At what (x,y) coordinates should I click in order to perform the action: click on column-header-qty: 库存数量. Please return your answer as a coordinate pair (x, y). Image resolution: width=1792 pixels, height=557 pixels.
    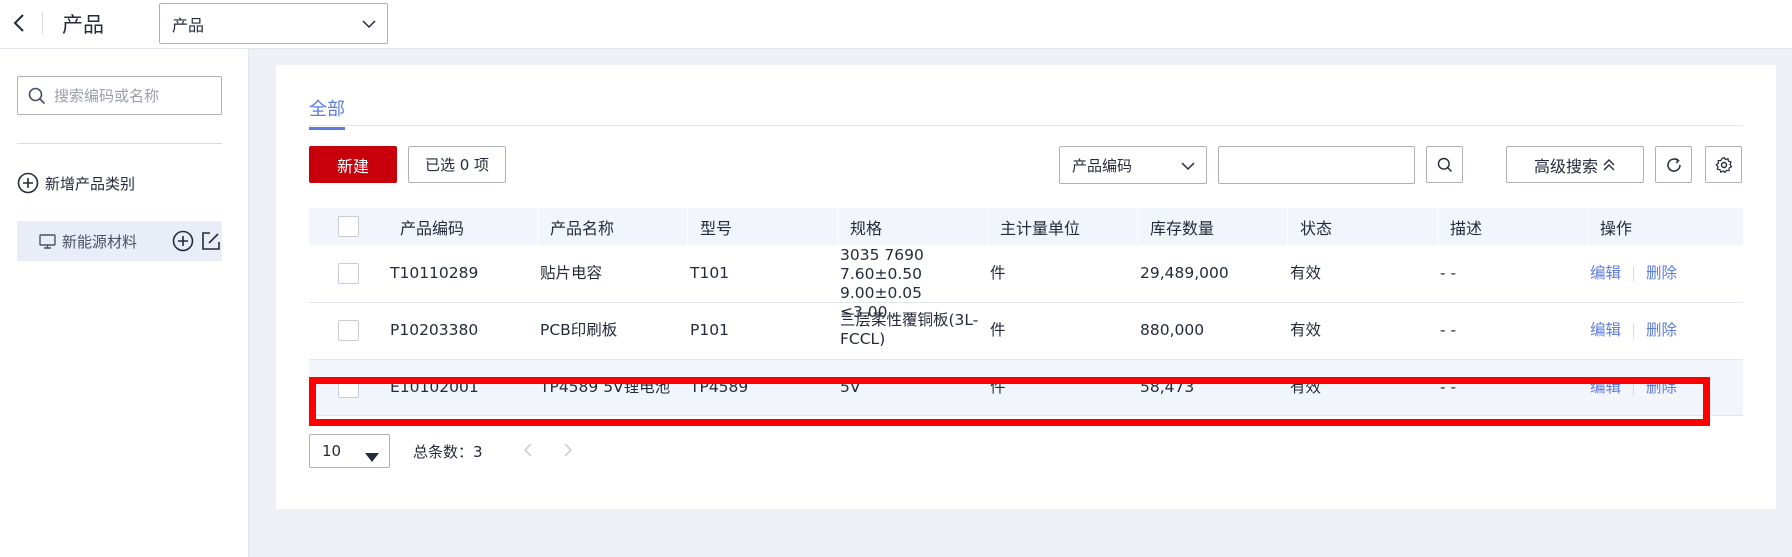
    Looking at the image, I should click on (1182, 226).